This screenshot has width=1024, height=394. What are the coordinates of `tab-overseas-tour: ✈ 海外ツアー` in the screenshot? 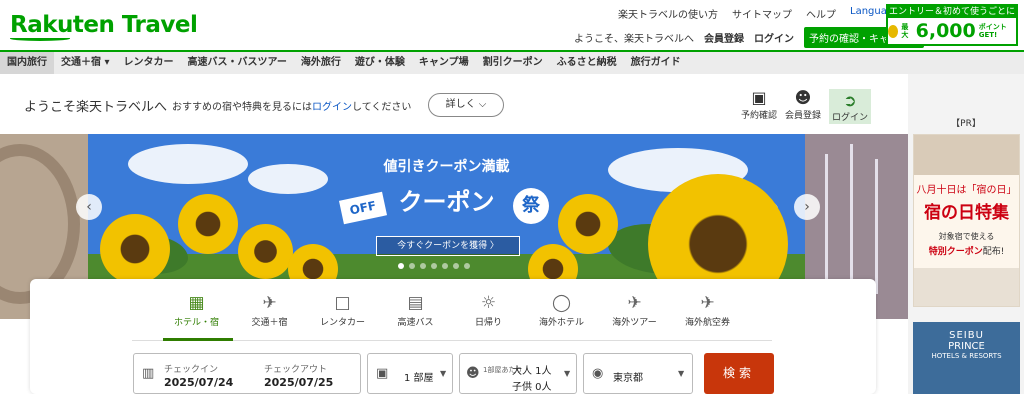 It's located at (634, 310).